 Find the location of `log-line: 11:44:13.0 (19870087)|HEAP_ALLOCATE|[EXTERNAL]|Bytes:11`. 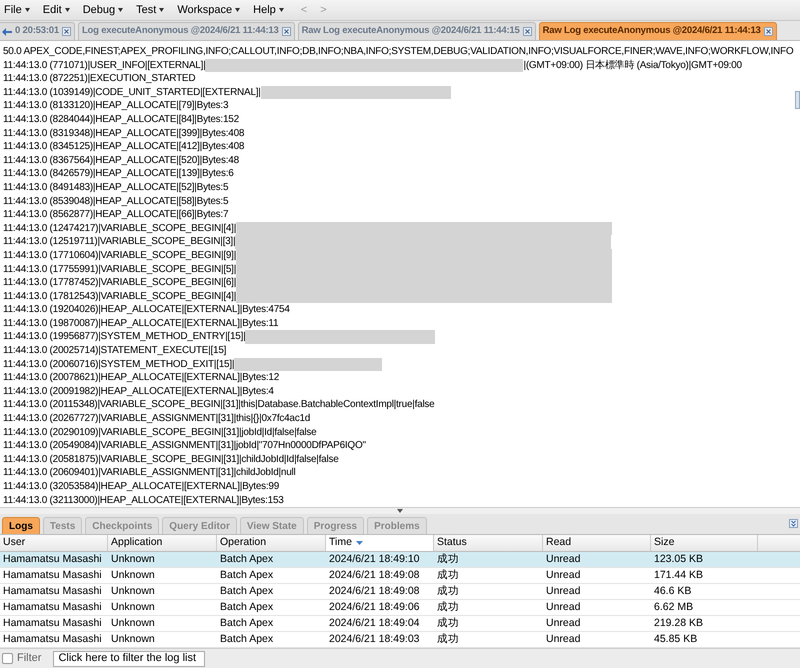

log-line: 11:44:13.0 (19870087)|HEAP_ALLOCATE|[EXTERNAL]|Bytes:11 is located at coordinates (140, 323).